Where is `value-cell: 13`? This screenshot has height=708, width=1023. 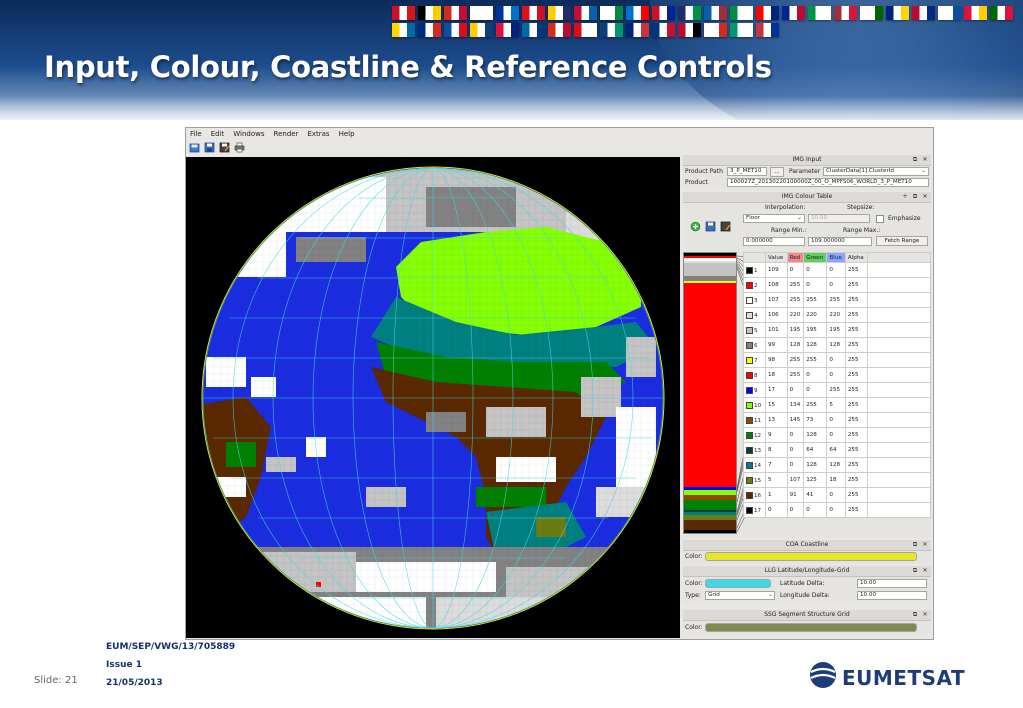
value-cell: 13 is located at coordinates (776, 420).